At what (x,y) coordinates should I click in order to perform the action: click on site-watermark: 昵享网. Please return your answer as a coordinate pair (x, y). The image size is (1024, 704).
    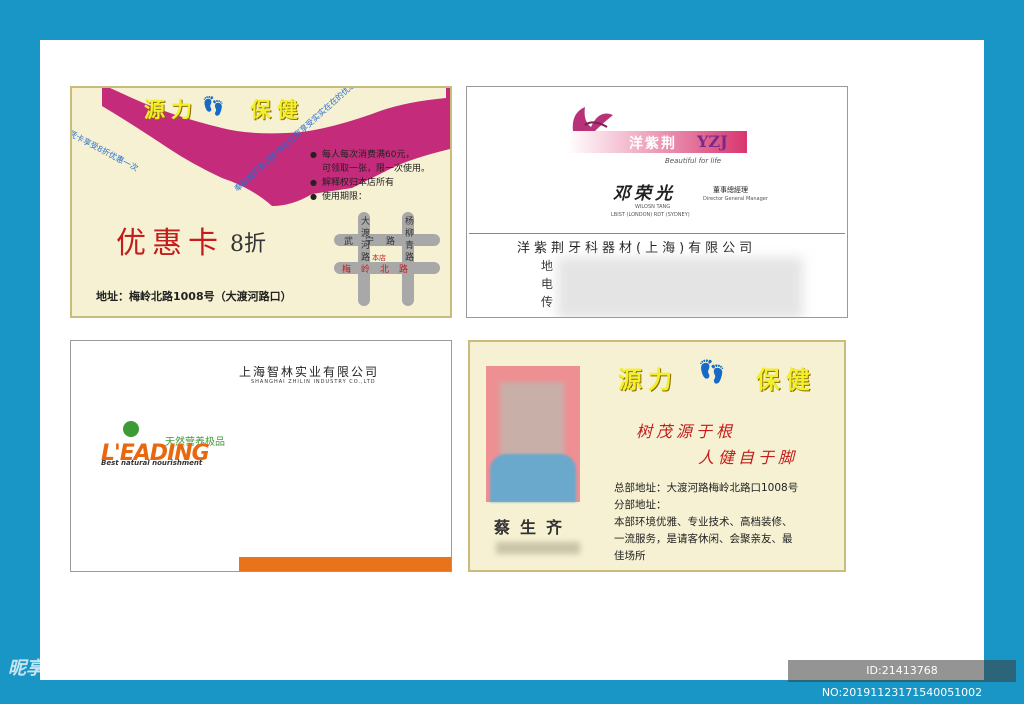
    Looking at the image, I should click on (35, 668).